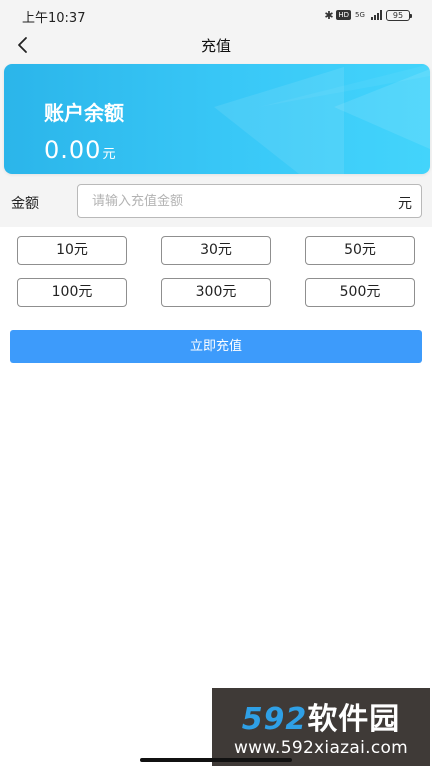 This screenshot has width=432, height=768. I want to click on balance-unit: 元, so click(109, 154).